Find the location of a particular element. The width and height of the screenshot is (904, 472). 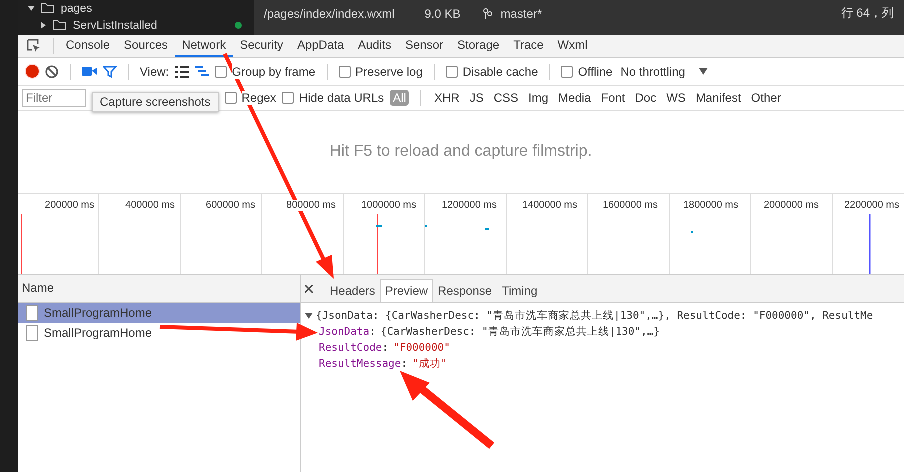

column-header: Name is located at coordinates (159, 289).